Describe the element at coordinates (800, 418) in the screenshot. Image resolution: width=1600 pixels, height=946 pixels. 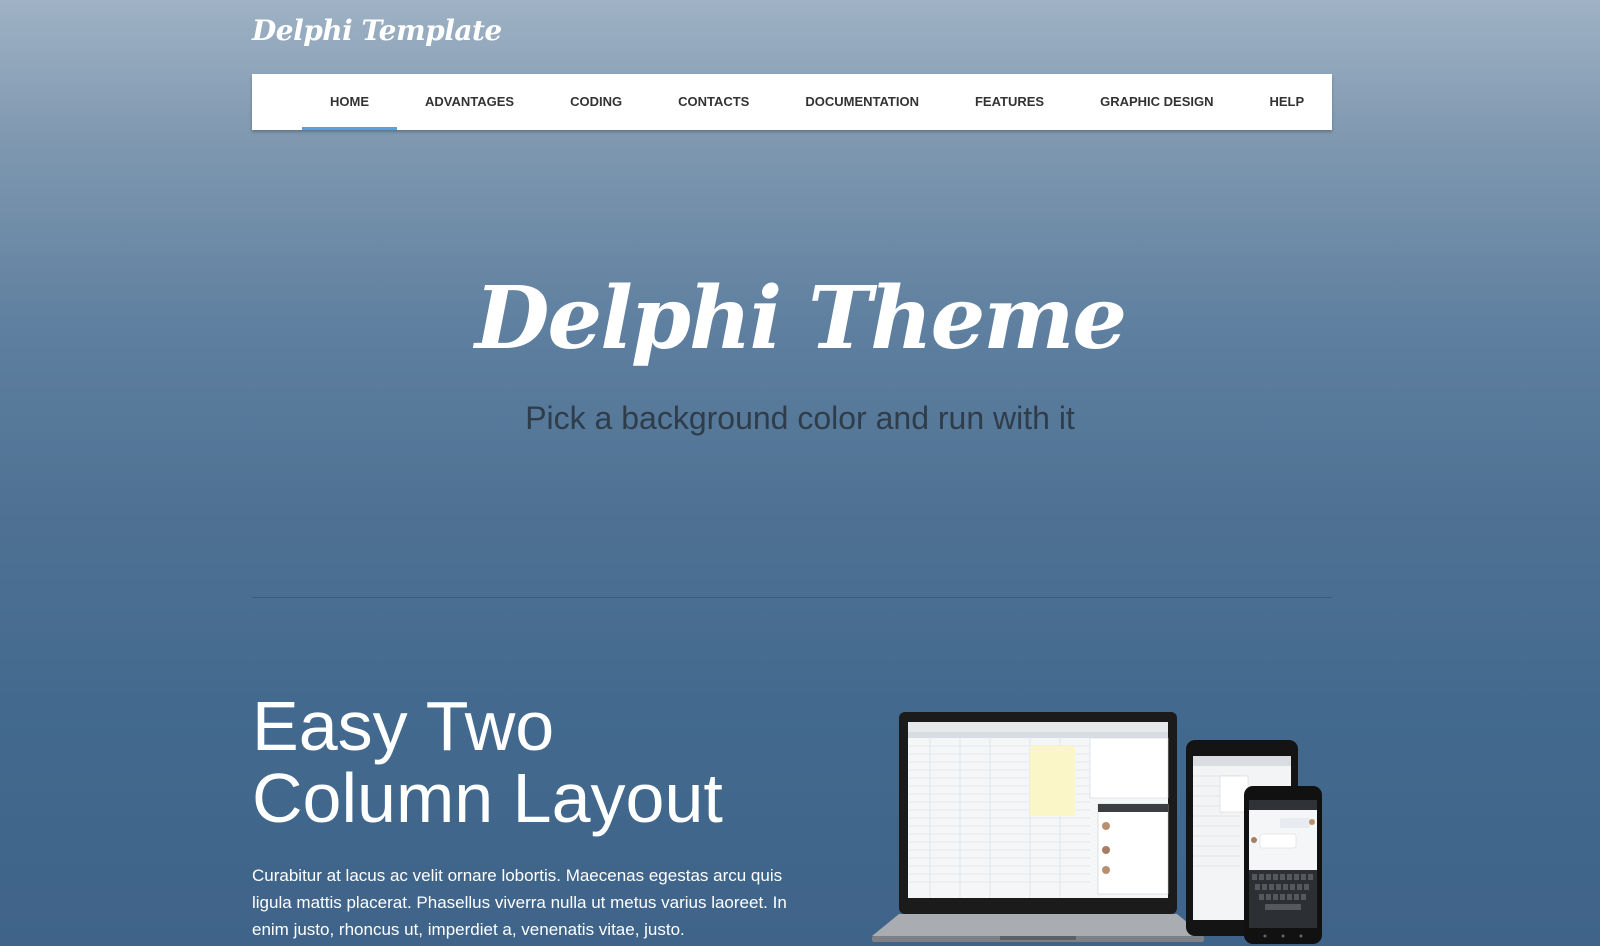
I see `hero-subtitle: Pick a background color and run with it` at that location.